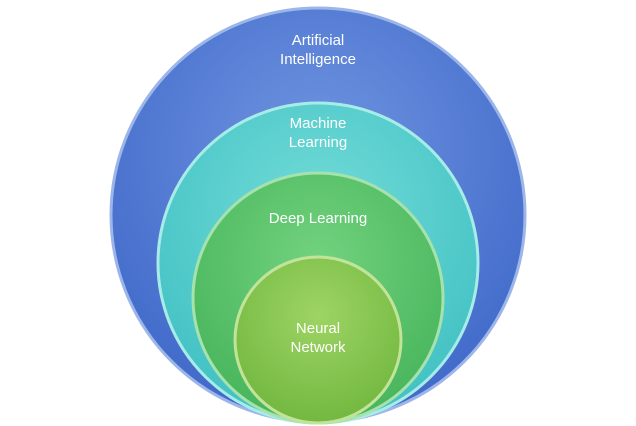 The image size is (636, 426). Describe the element at coordinates (318, 142) in the screenshot. I see `machine-learning-label-line: Learning` at that location.